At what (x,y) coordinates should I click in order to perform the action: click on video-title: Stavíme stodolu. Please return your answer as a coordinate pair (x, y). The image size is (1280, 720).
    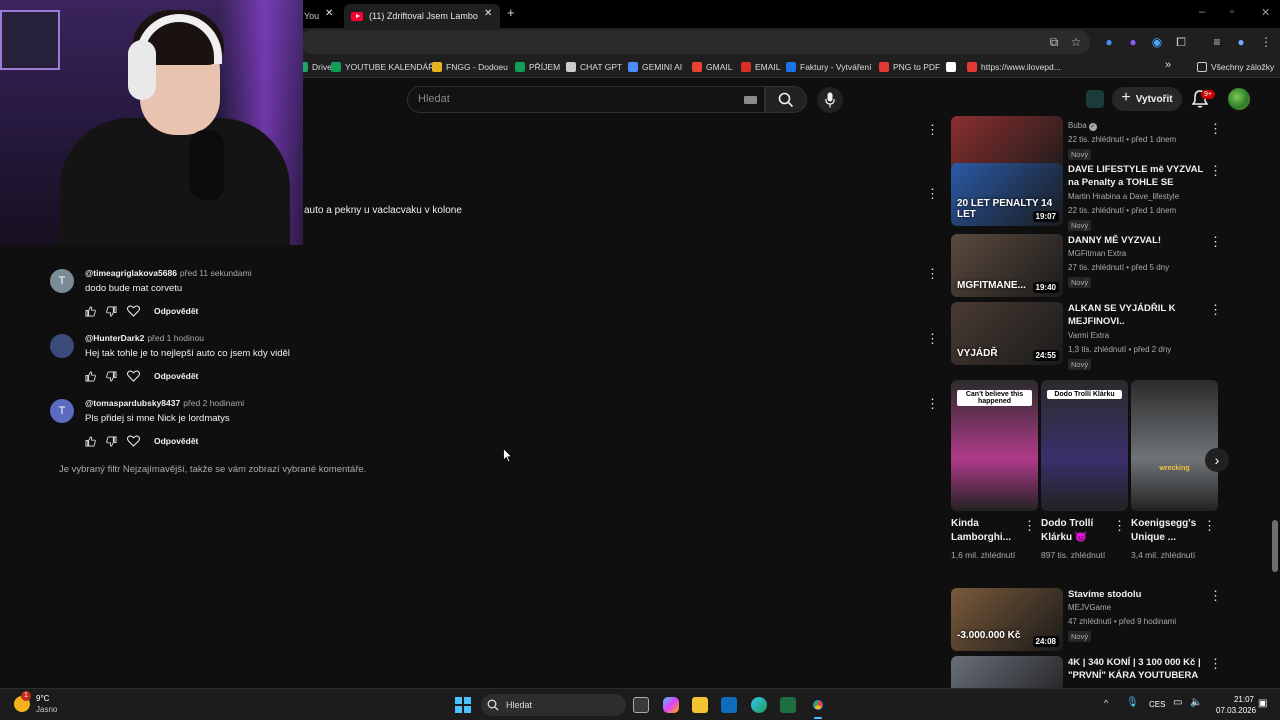
    Looking at the image, I should click on (1137, 594).